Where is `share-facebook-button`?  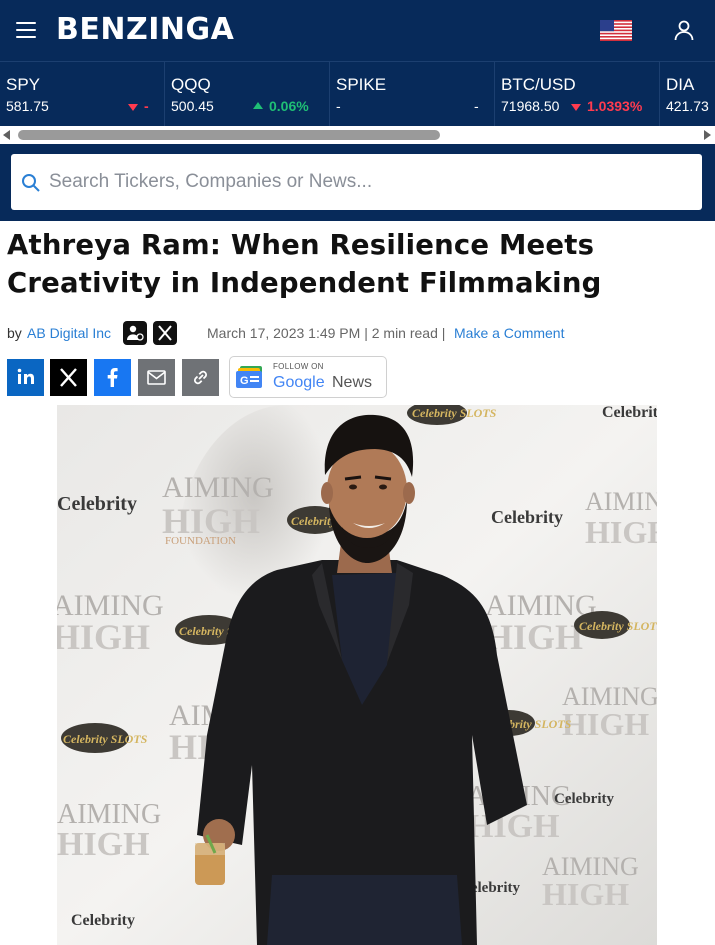
share-facebook-button is located at coordinates (112, 377).